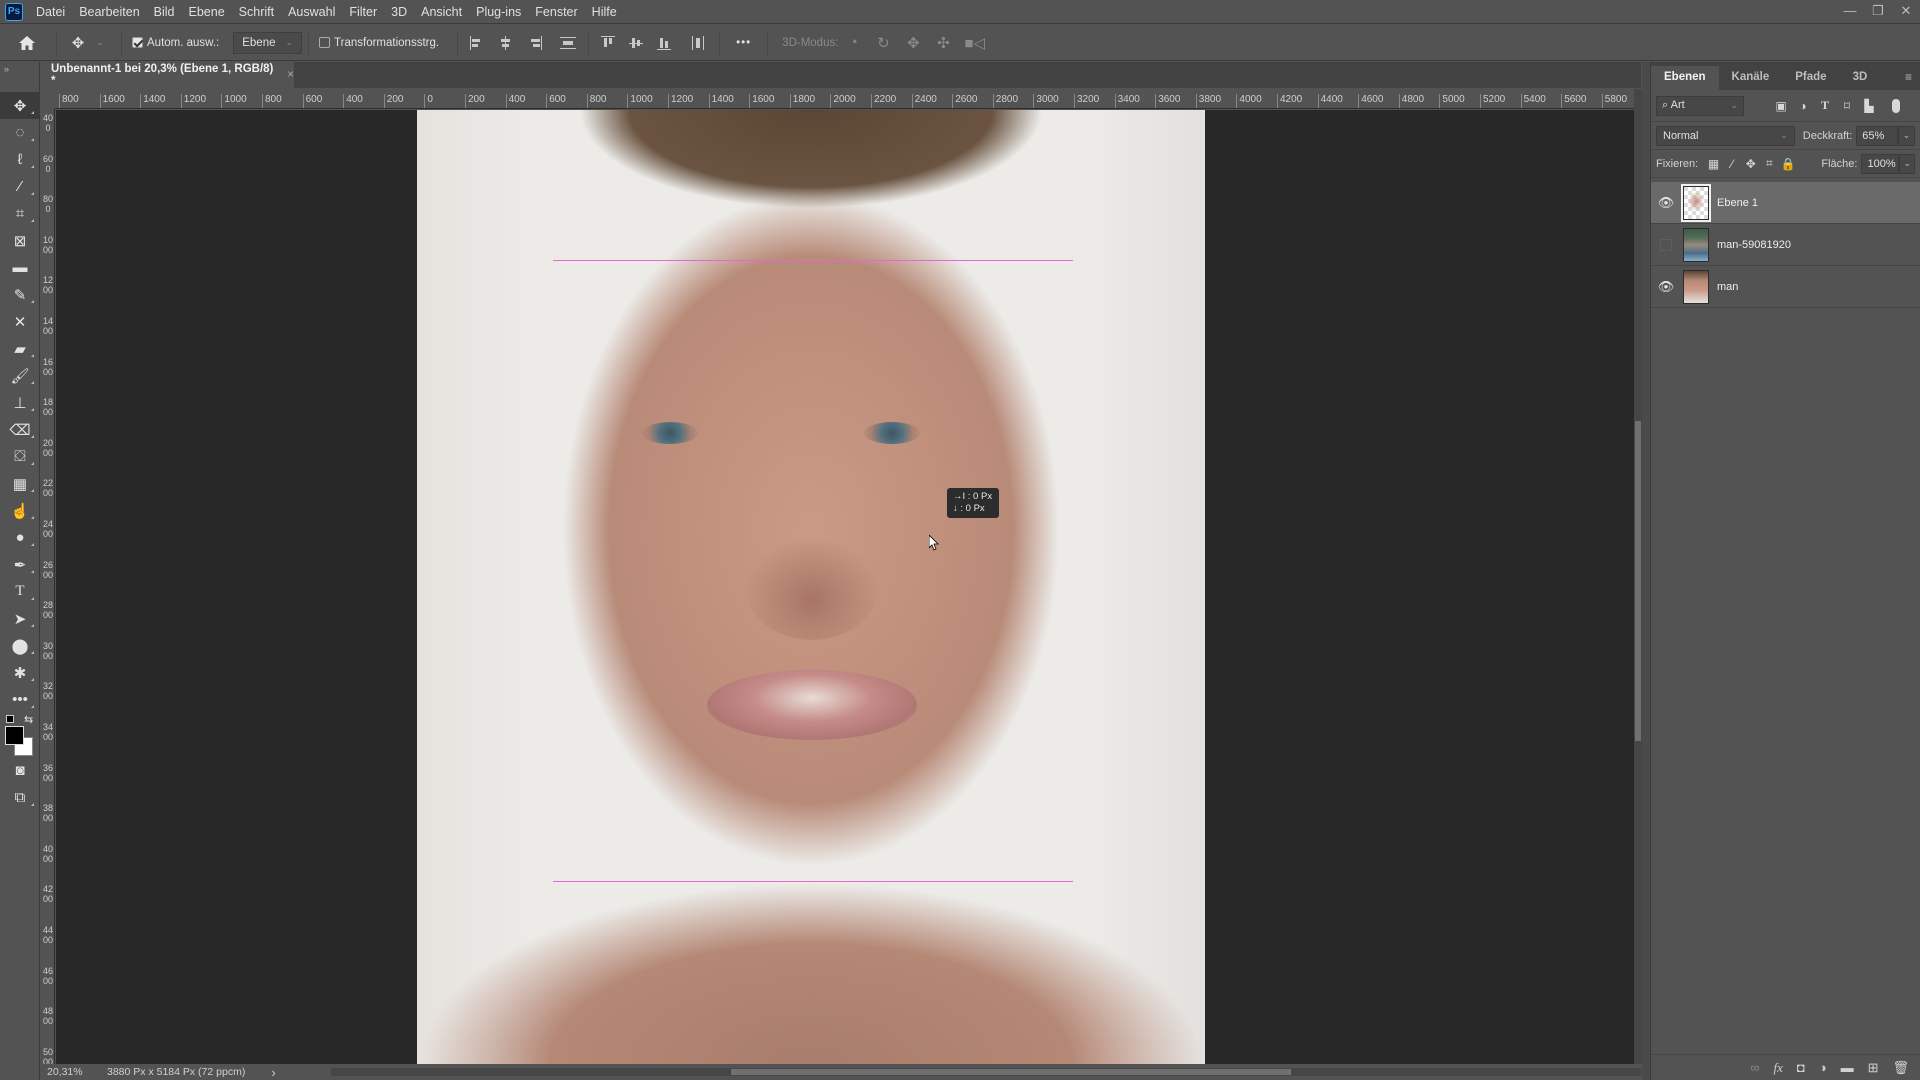 The height and width of the screenshot is (1080, 1920). Describe the element at coordinates (20, 375) in the screenshot. I see `brush-tool: 🖌` at that location.